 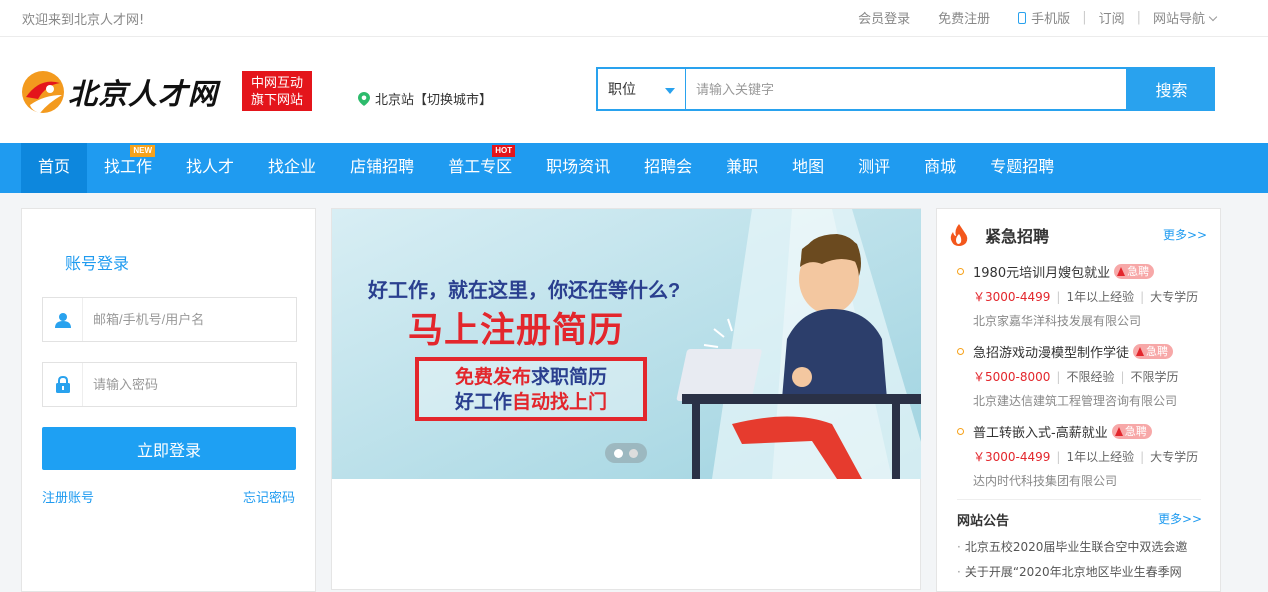 I want to click on lock-icon, so click(x=63, y=384).